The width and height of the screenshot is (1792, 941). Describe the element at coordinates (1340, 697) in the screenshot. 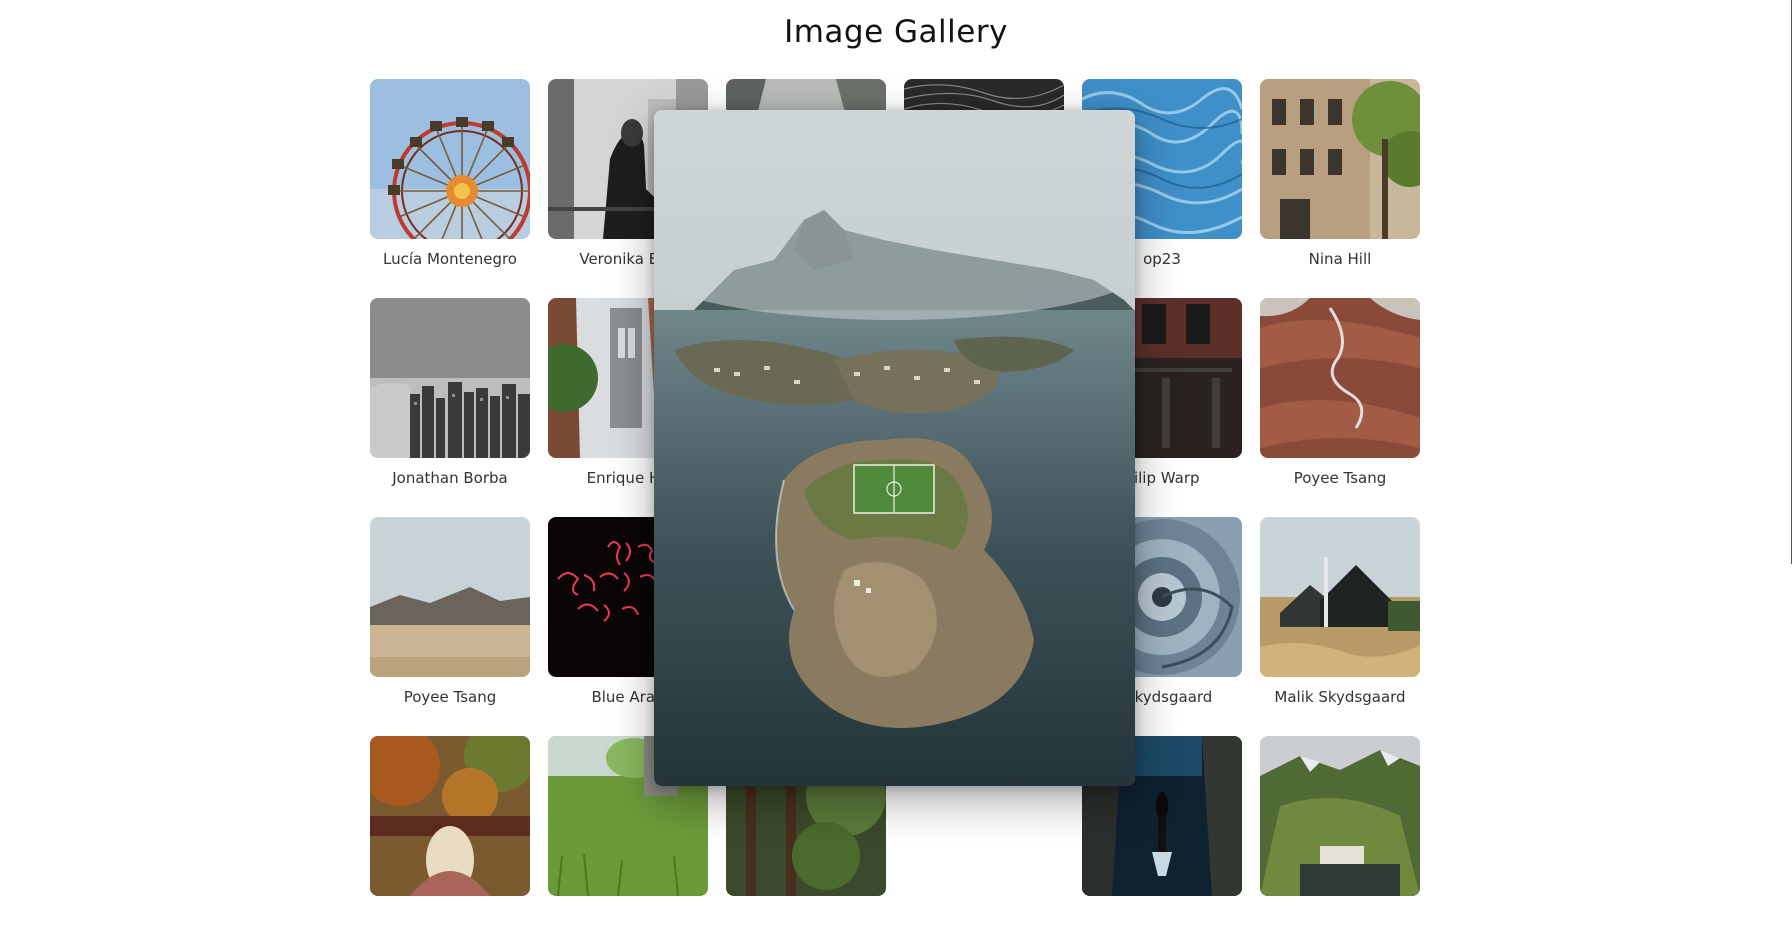

I see `gallery-item-caption: Malik Skydsgaard` at that location.